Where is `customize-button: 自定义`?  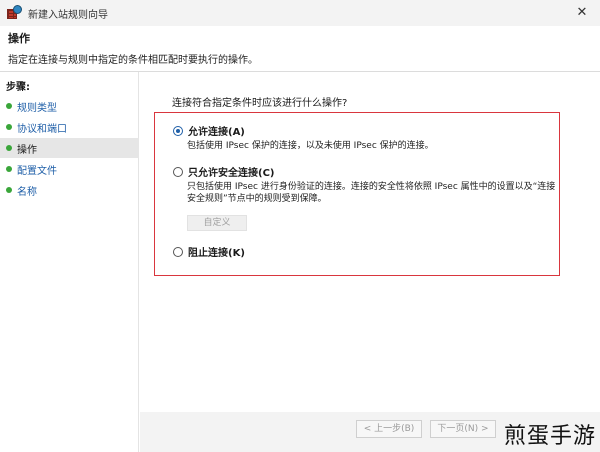 customize-button: 自定义 is located at coordinates (217, 223).